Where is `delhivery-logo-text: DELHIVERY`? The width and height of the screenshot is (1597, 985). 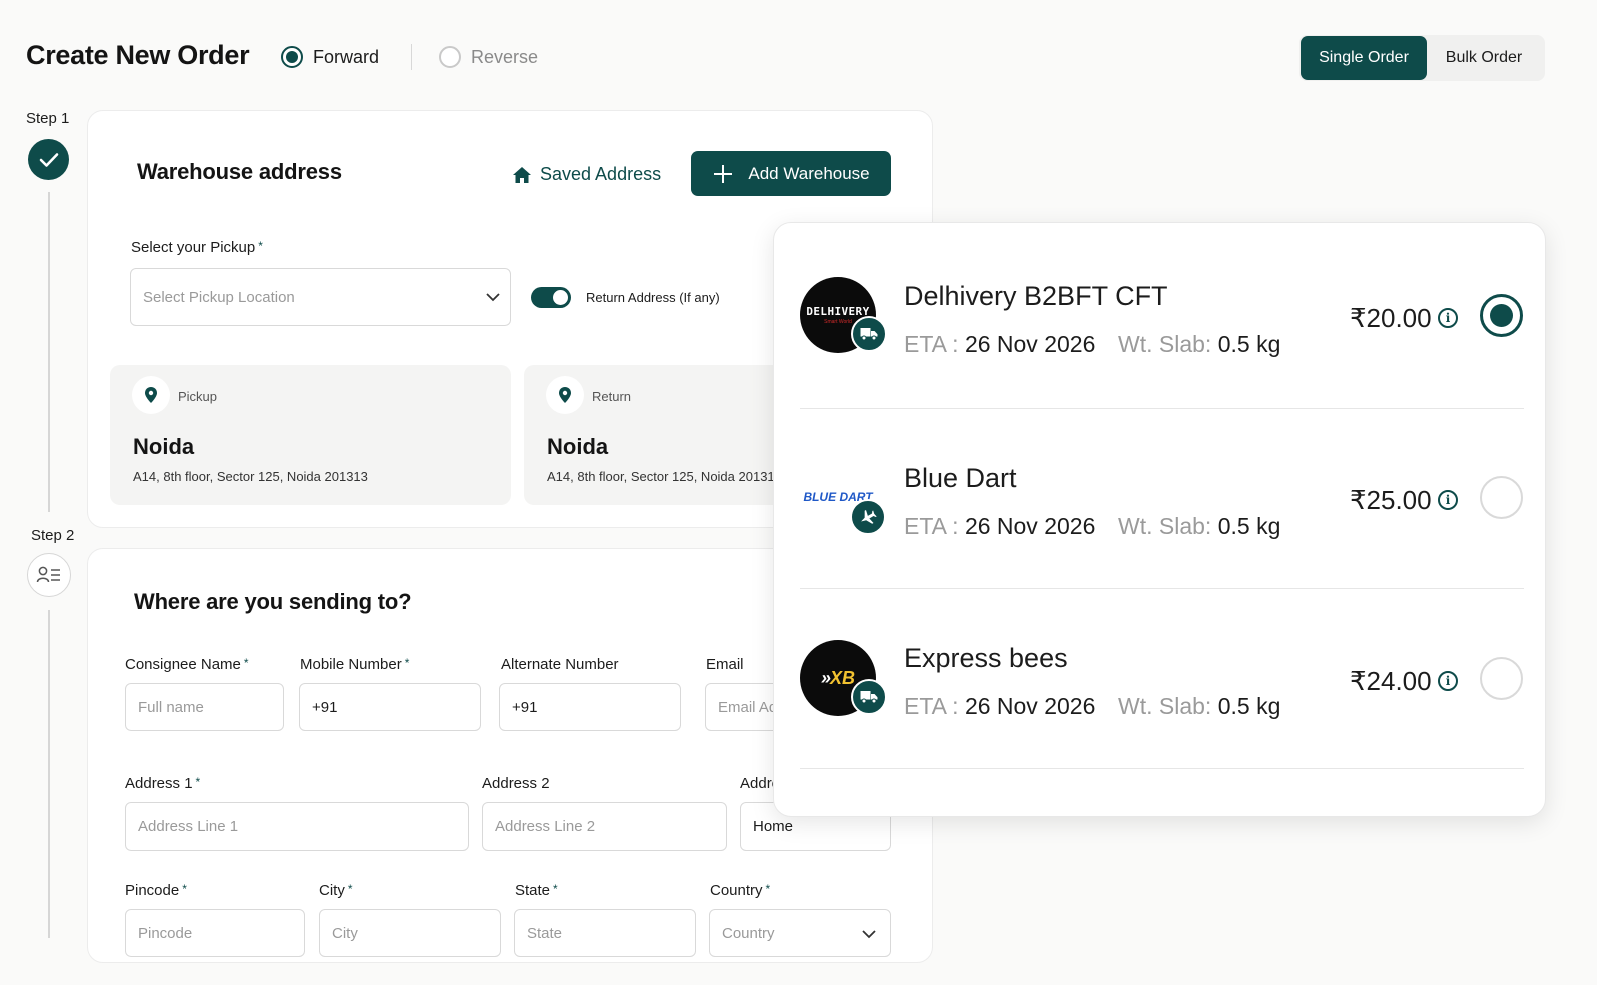
delhivery-logo-text: DELHIVERY is located at coordinates (838, 311).